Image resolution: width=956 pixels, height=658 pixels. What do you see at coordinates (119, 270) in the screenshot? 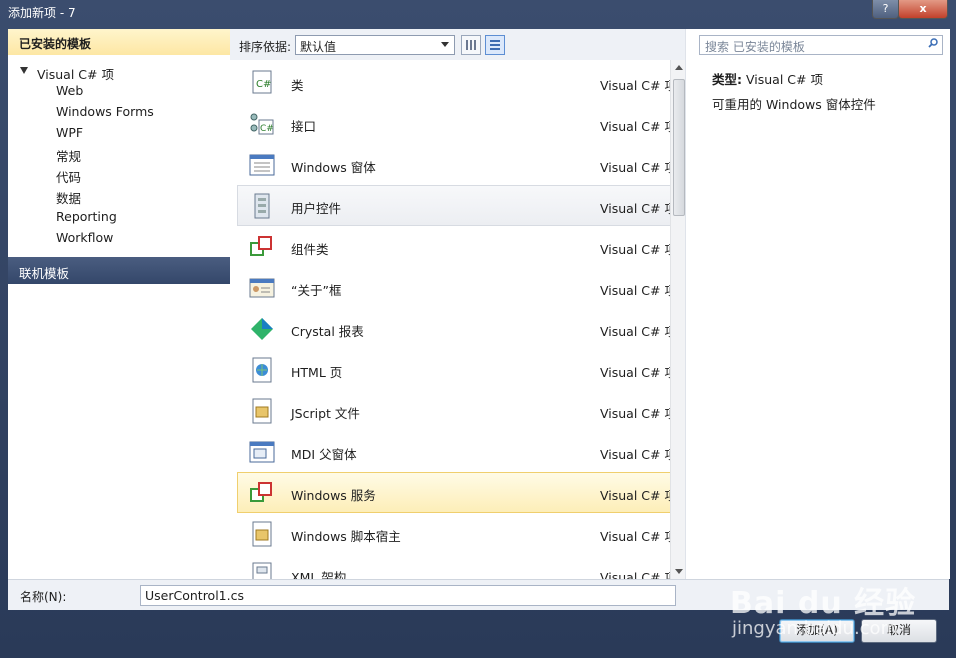
I see `online-templates-header: 联机模板` at bounding box center [119, 270].